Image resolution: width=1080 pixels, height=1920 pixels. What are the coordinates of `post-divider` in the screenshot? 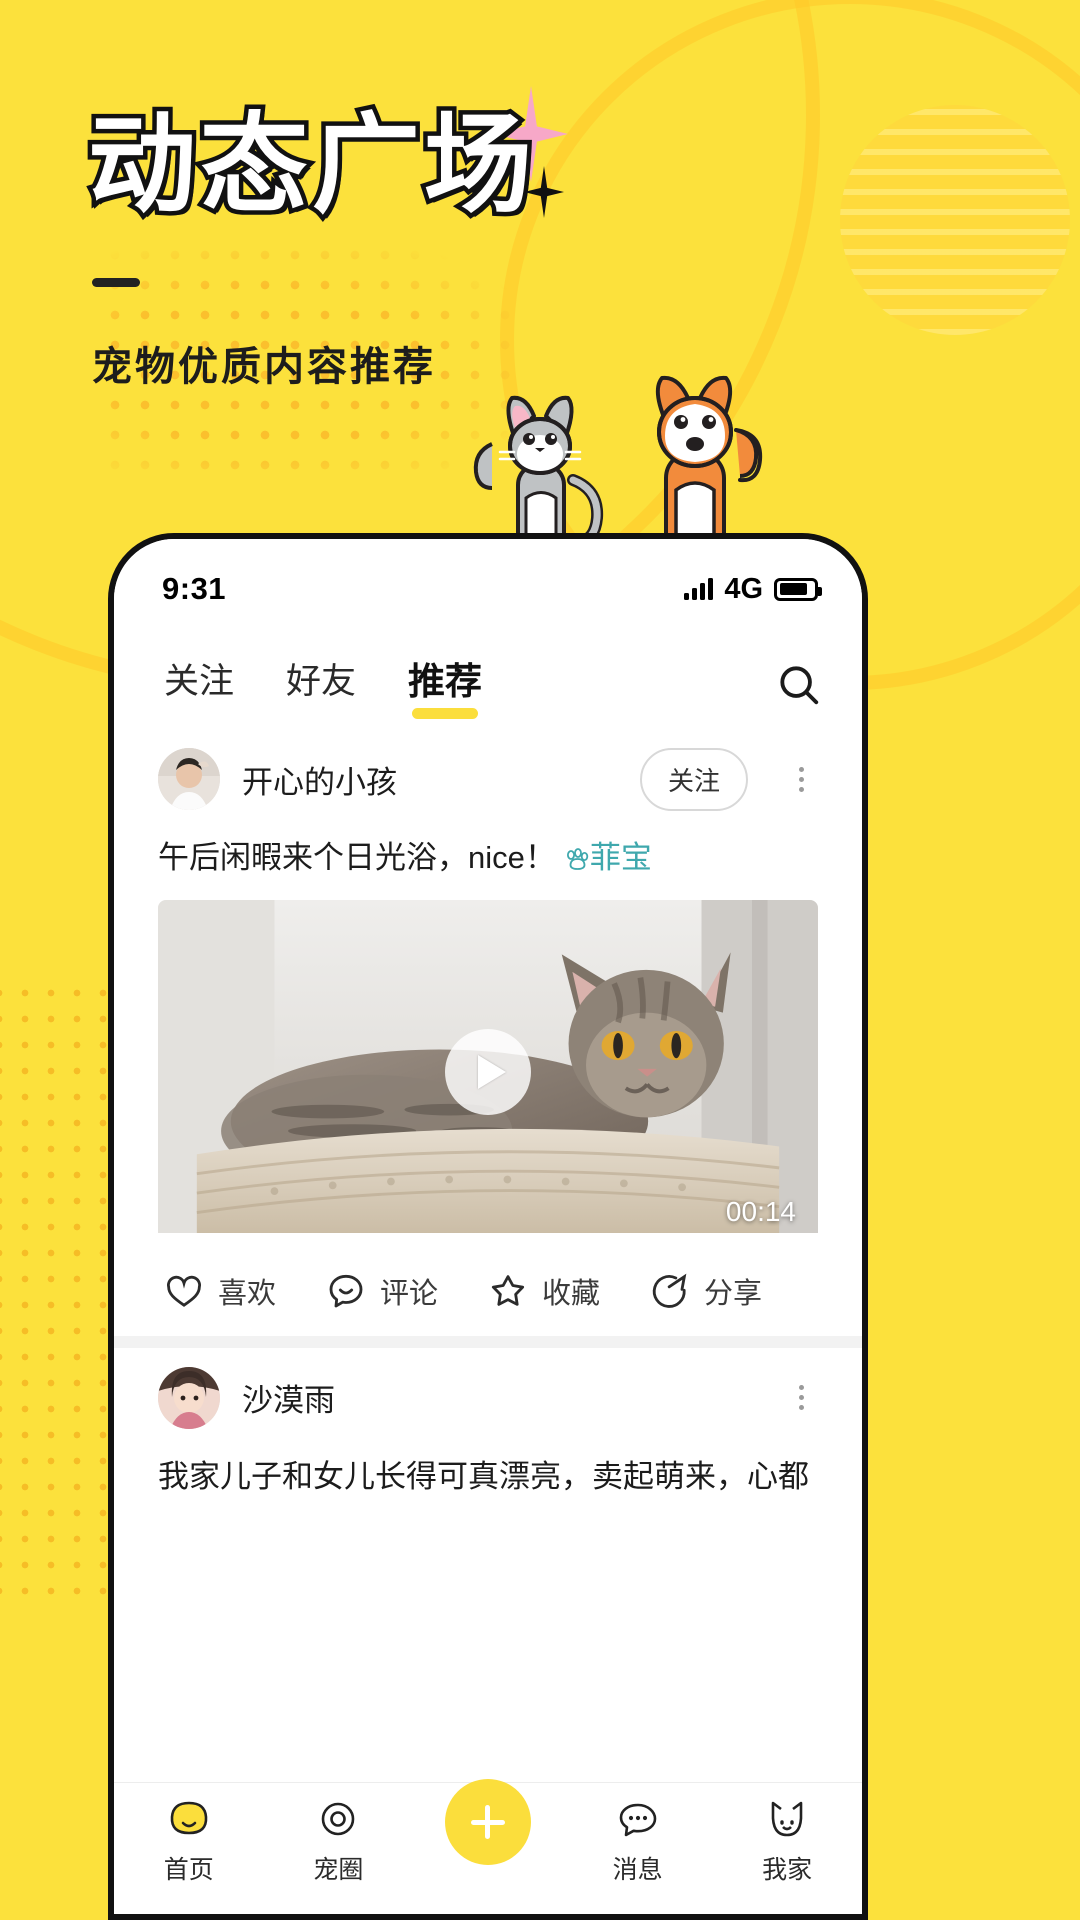 It's located at (488, 1341).